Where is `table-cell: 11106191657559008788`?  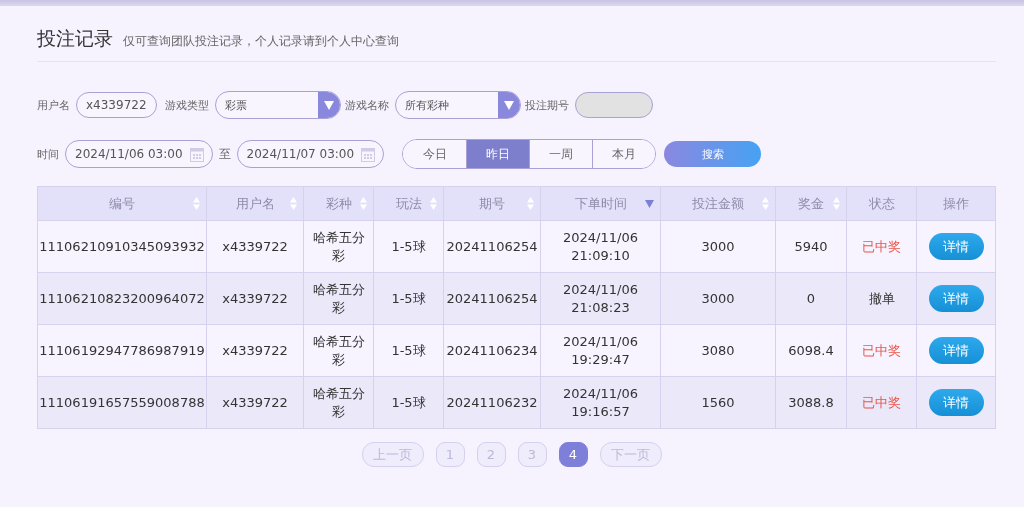
table-cell: 11106191657559008788 is located at coordinates (122, 402).